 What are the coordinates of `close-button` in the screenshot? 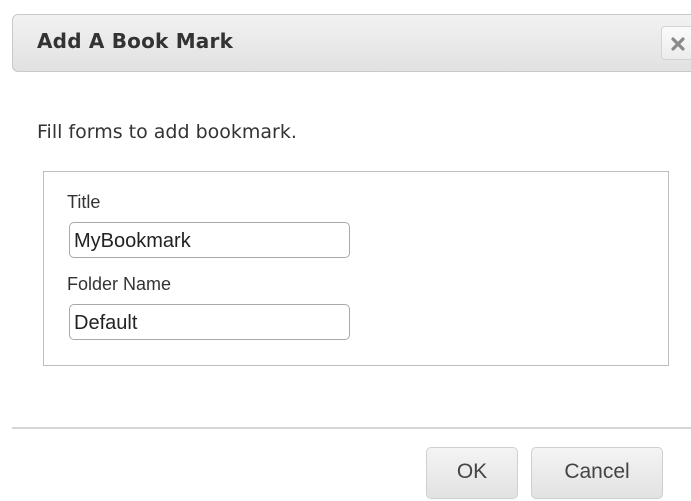 It's located at (676, 43).